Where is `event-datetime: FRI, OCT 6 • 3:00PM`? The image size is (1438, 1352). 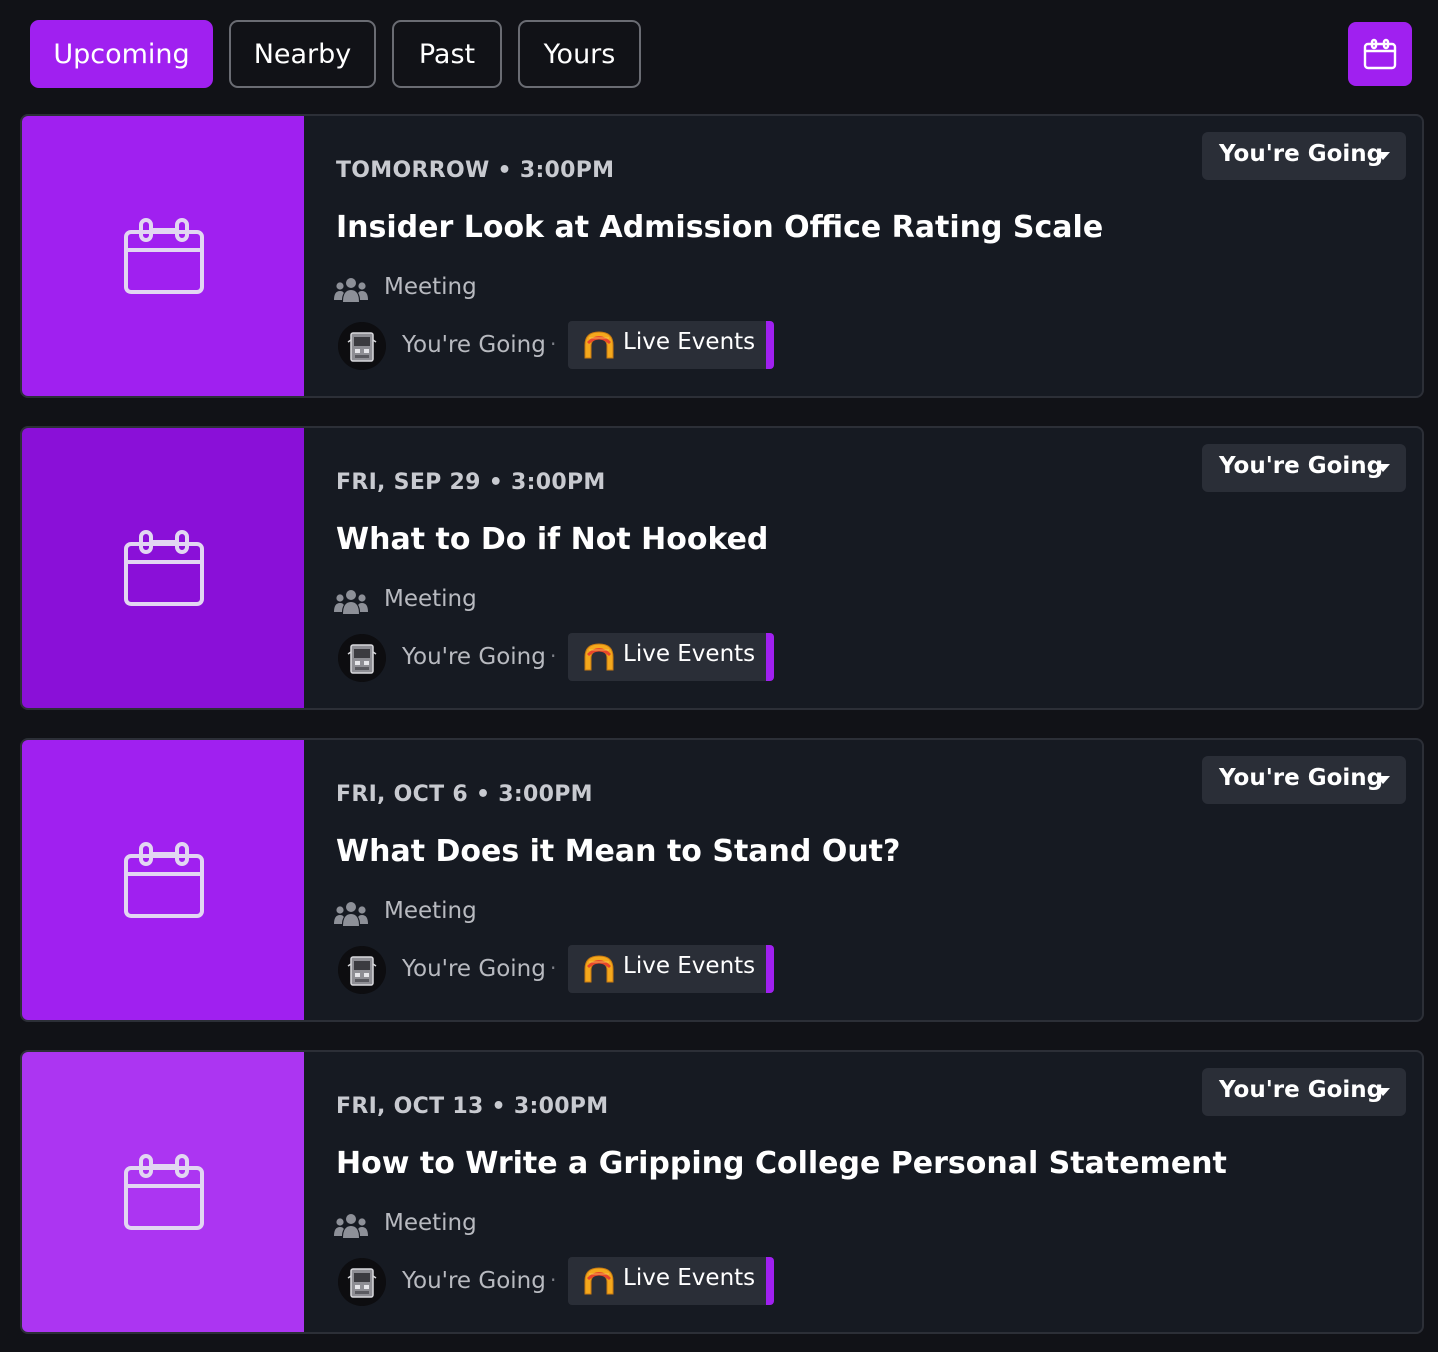
event-datetime: FRI, OCT 6 • 3:00PM is located at coordinates (464, 794).